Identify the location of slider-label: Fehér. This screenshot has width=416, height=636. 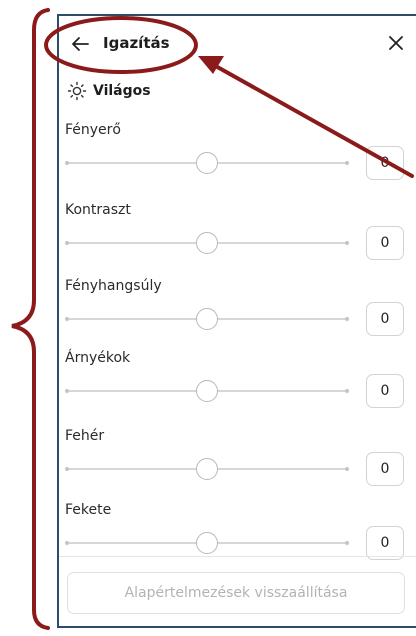
(85, 436).